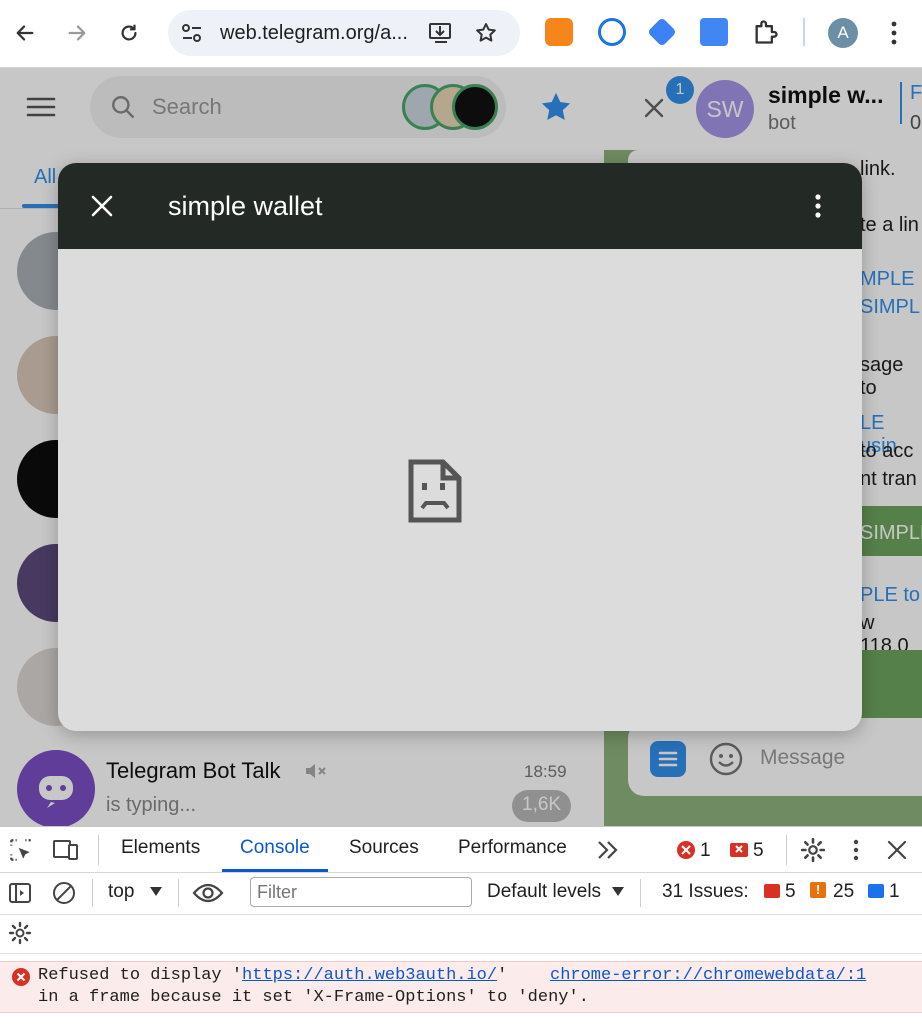 The image size is (922, 1024). What do you see at coordinates (25, 33) in the screenshot?
I see `back-arrow-icon` at bounding box center [25, 33].